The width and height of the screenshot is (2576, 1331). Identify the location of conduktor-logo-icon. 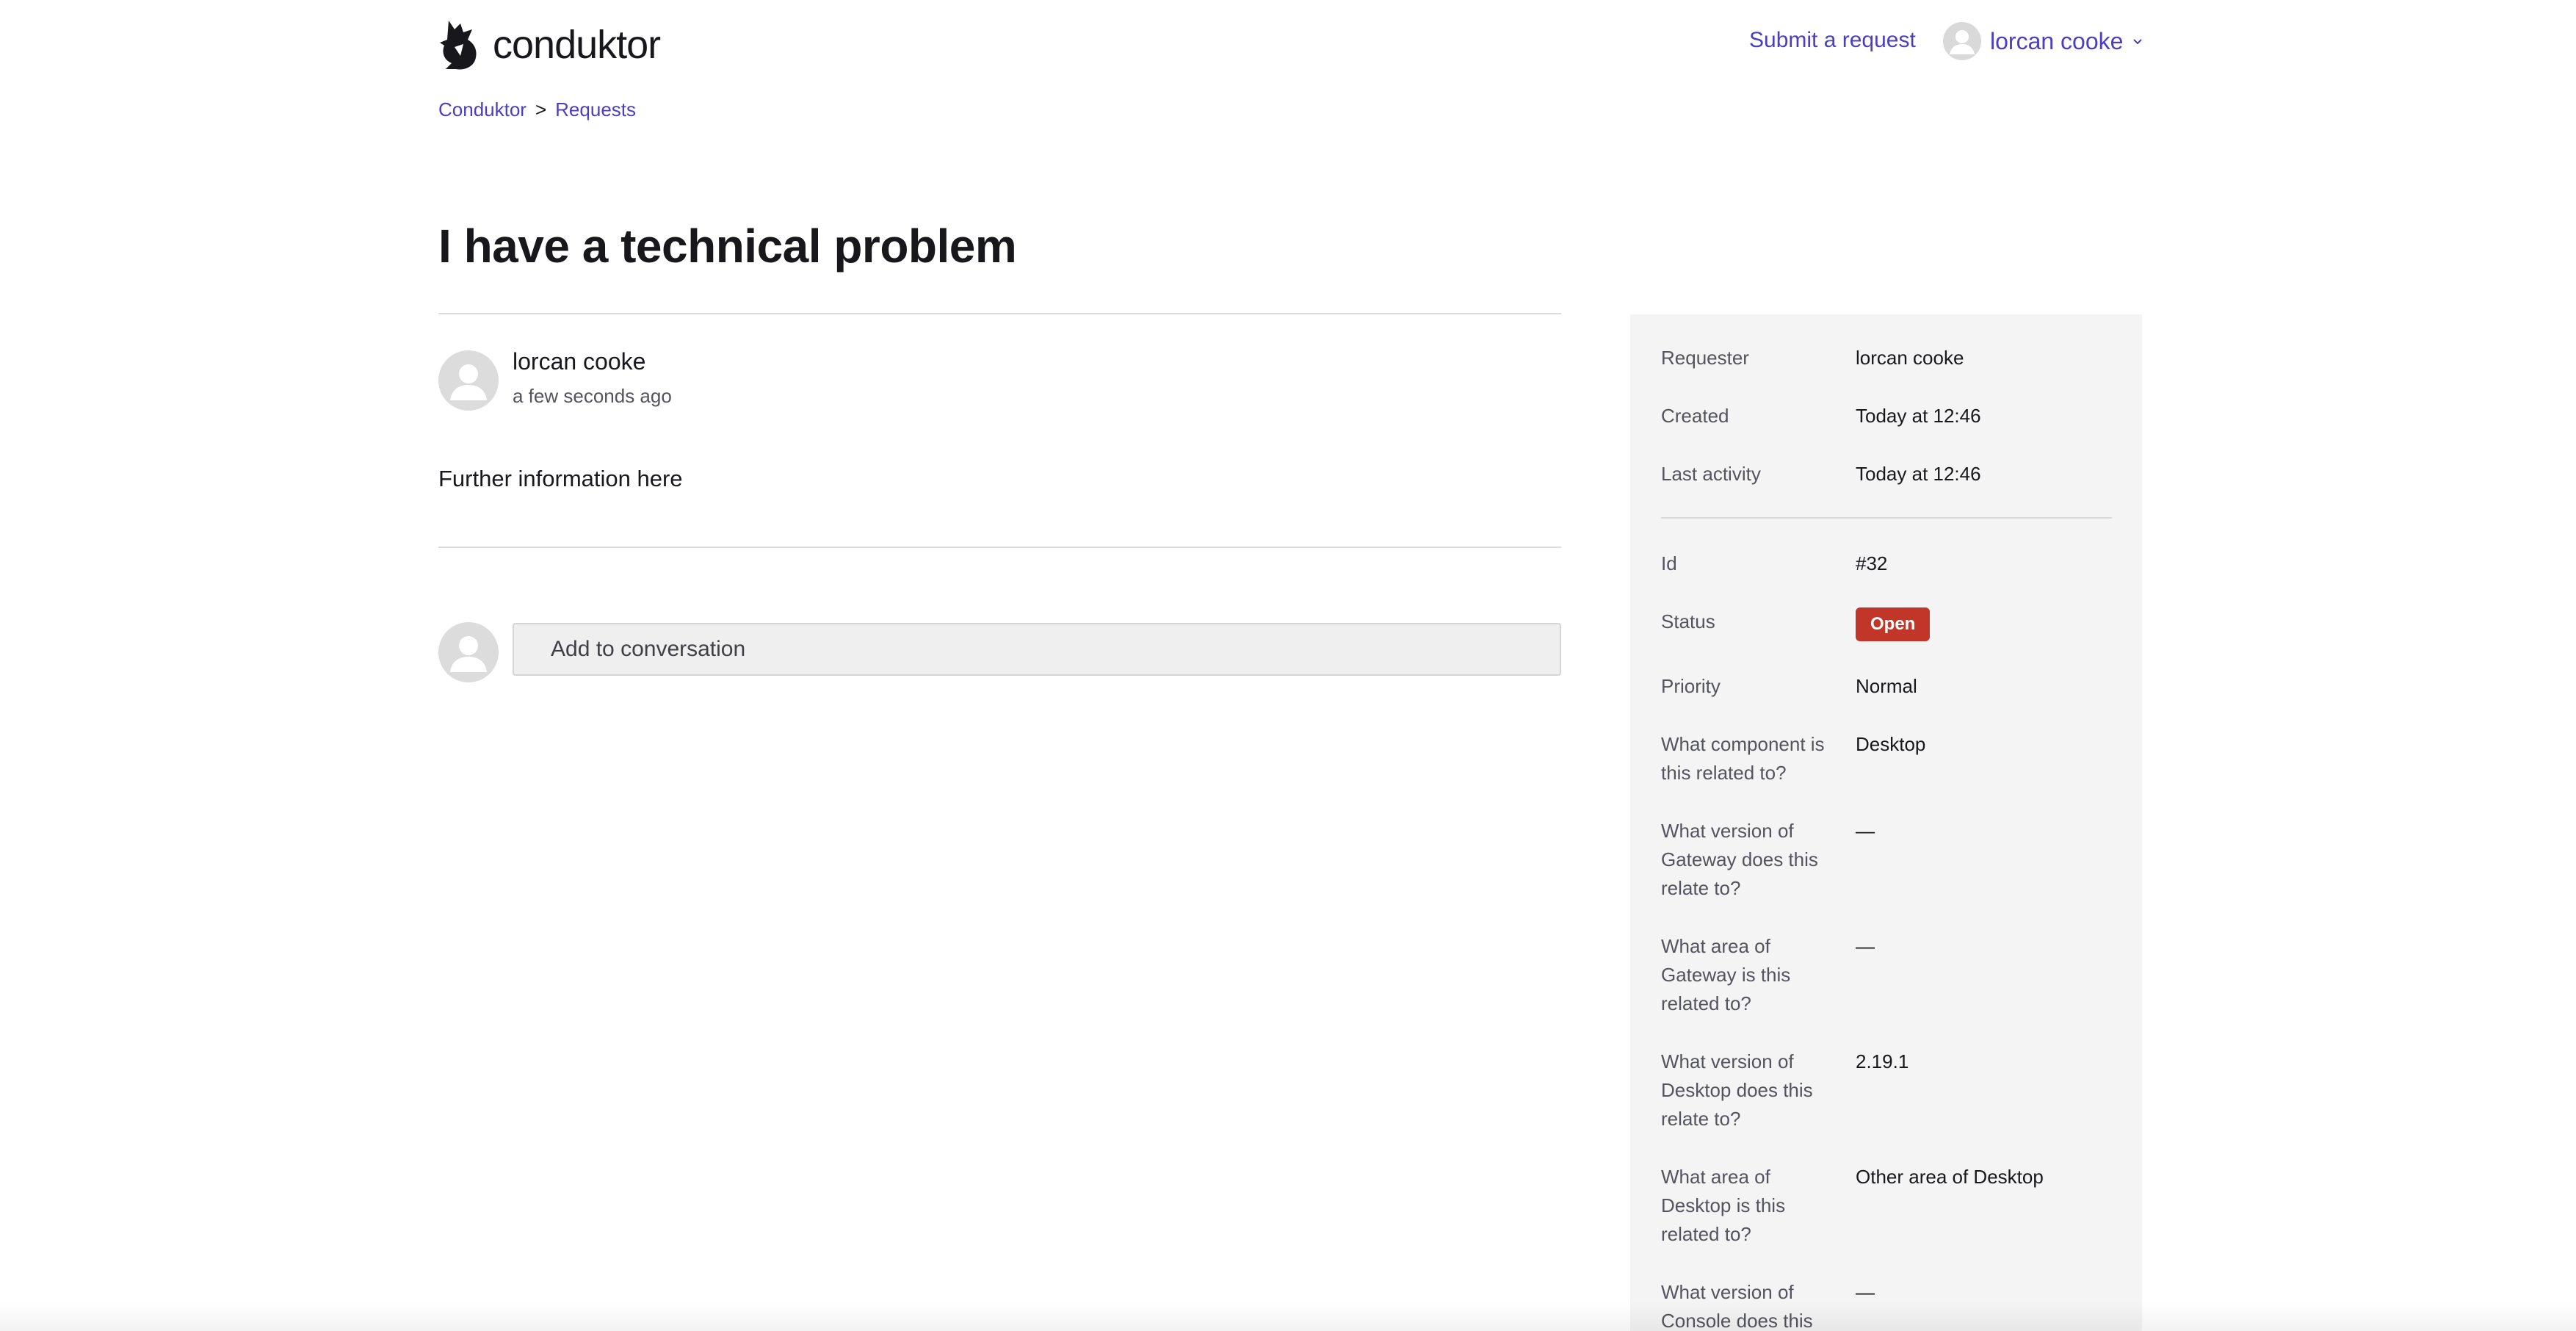
(458, 46).